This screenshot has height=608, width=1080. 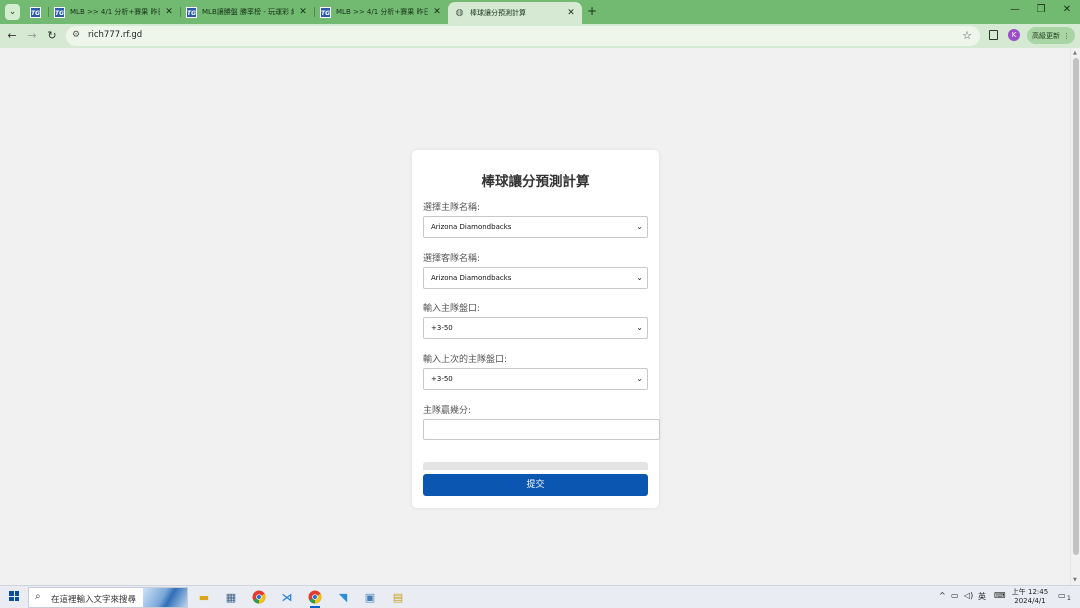 I want to click on reload-icon: ↻, so click(x=52, y=35).